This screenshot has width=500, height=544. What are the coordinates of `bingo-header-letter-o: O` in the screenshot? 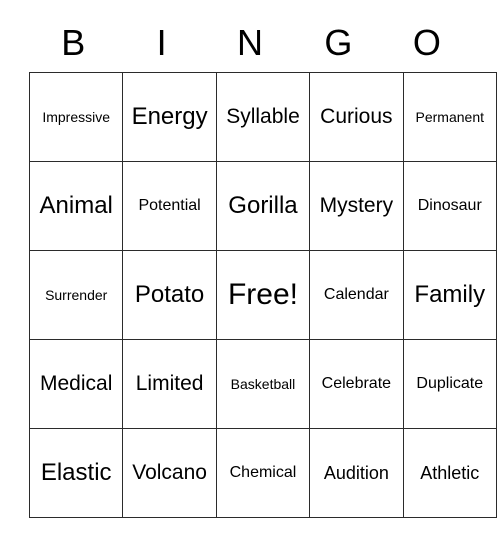 It's located at (426, 42).